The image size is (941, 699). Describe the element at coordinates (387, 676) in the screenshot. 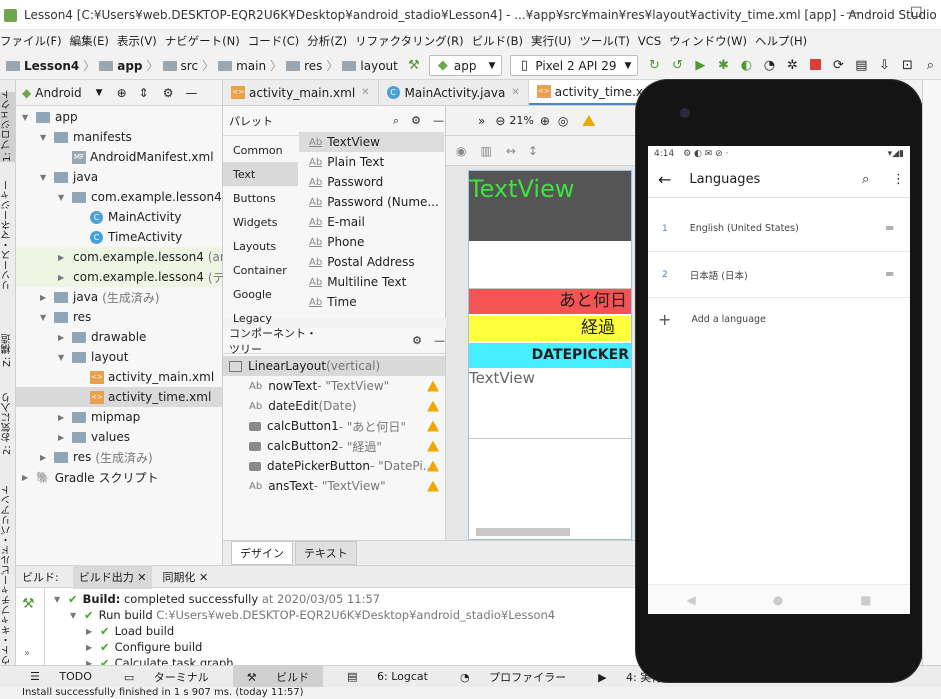

I see `bottom-tool-3: ▤ 6: Logcat` at that location.